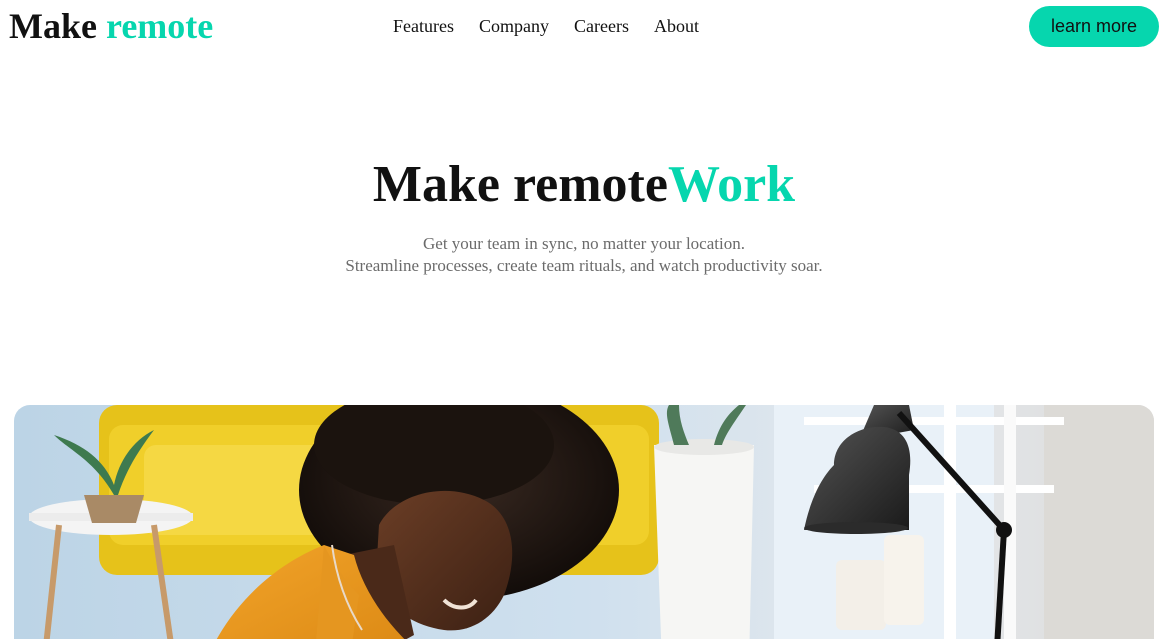  I want to click on hero-title: Make remoteWork, so click(584, 185).